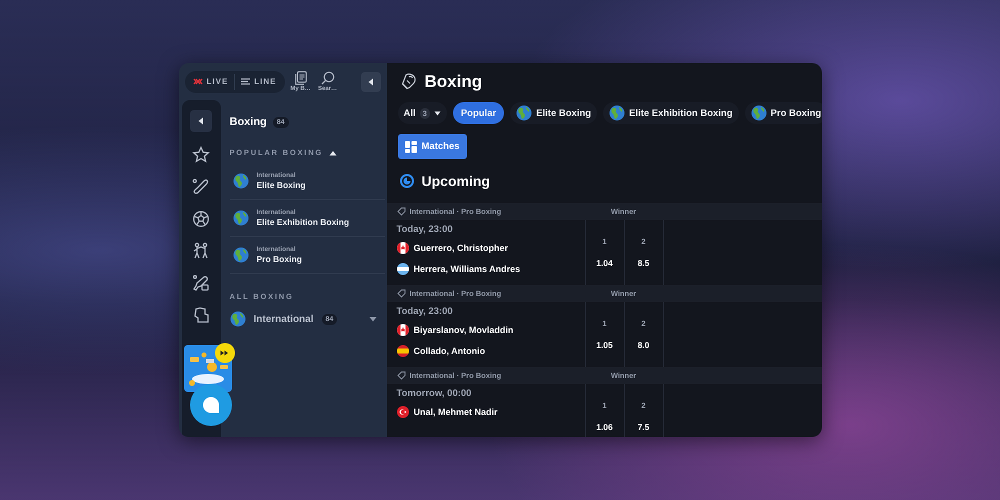  What do you see at coordinates (201, 187) in the screenshot?
I see `bat-icon` at bounding box center [201, 187].